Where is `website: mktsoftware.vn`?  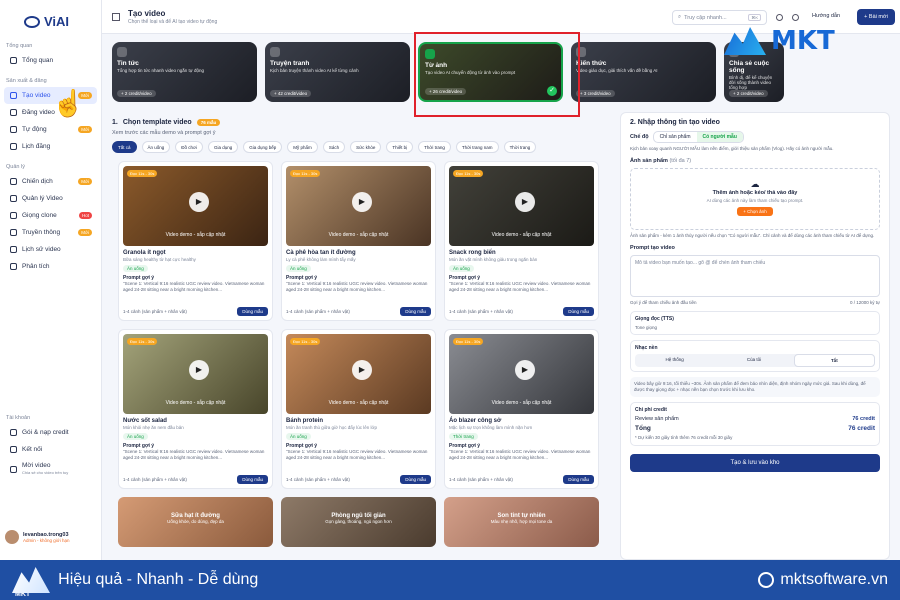
website: mktsoftware.vn is located at coordinates (823, 580).